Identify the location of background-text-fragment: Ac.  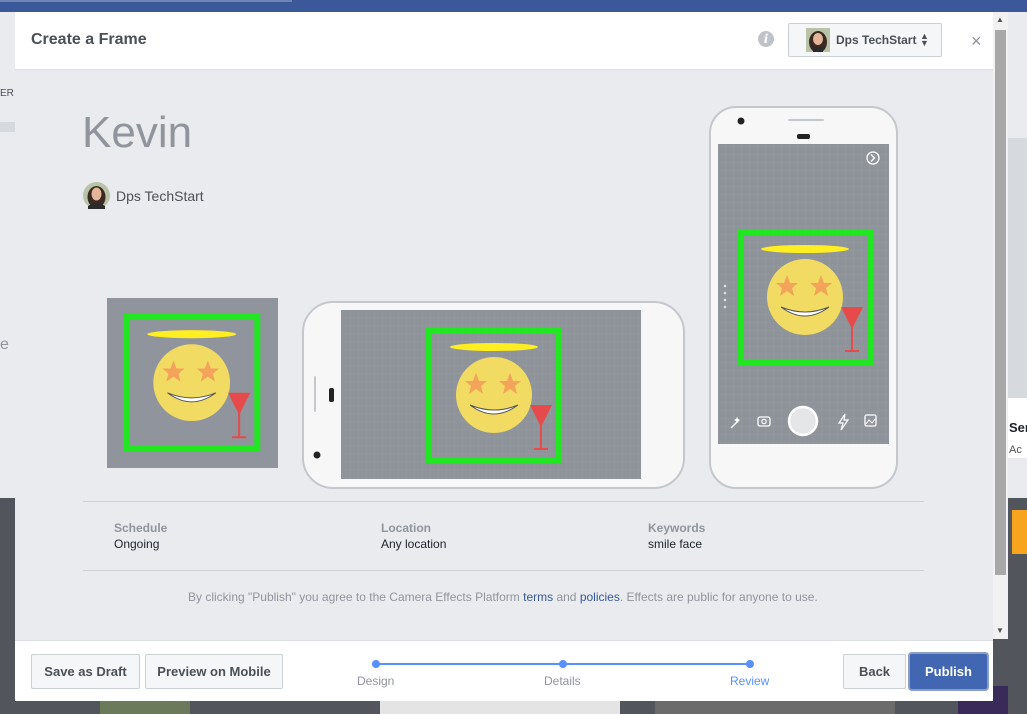
(1015, 450).